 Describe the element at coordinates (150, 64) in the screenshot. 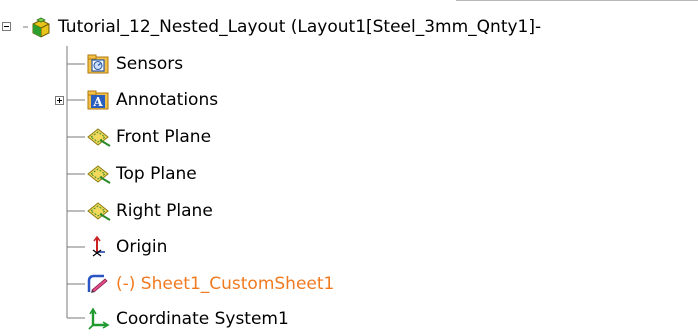

I see `tree-item-label: Sensors` at that location.